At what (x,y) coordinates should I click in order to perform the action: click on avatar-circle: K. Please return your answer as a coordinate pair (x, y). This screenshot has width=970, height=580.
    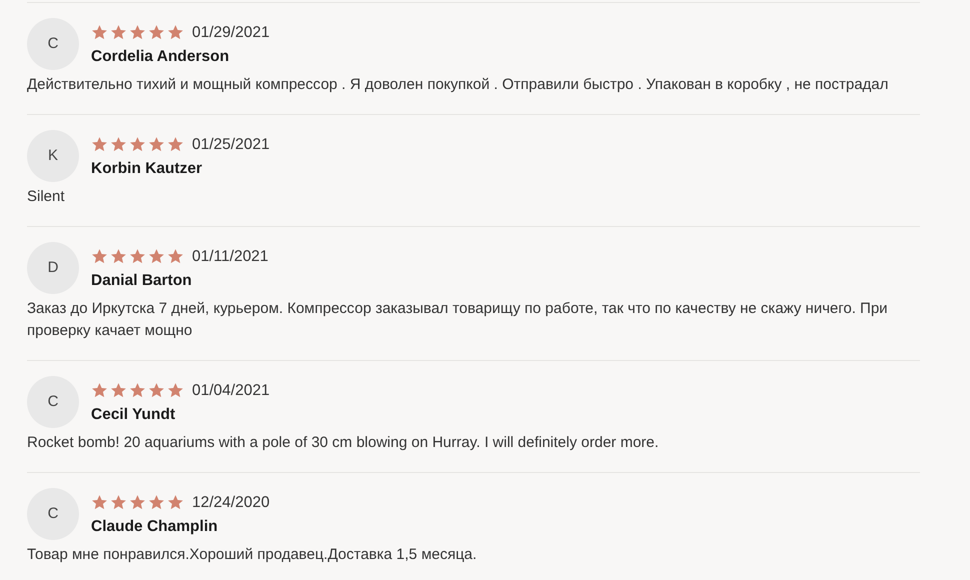
    Looking at the image, I should click on (53, 156).